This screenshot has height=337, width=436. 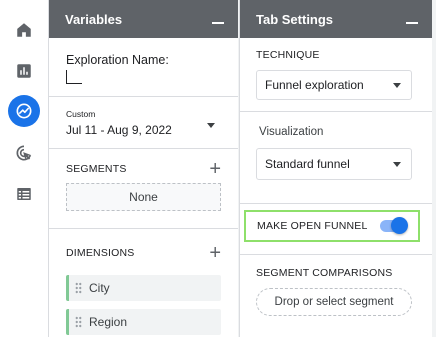 What do you see at coordinates (291, 132) in the screenshot?
I see `visualization-label: Visualization` at bounding box center [291, 132].